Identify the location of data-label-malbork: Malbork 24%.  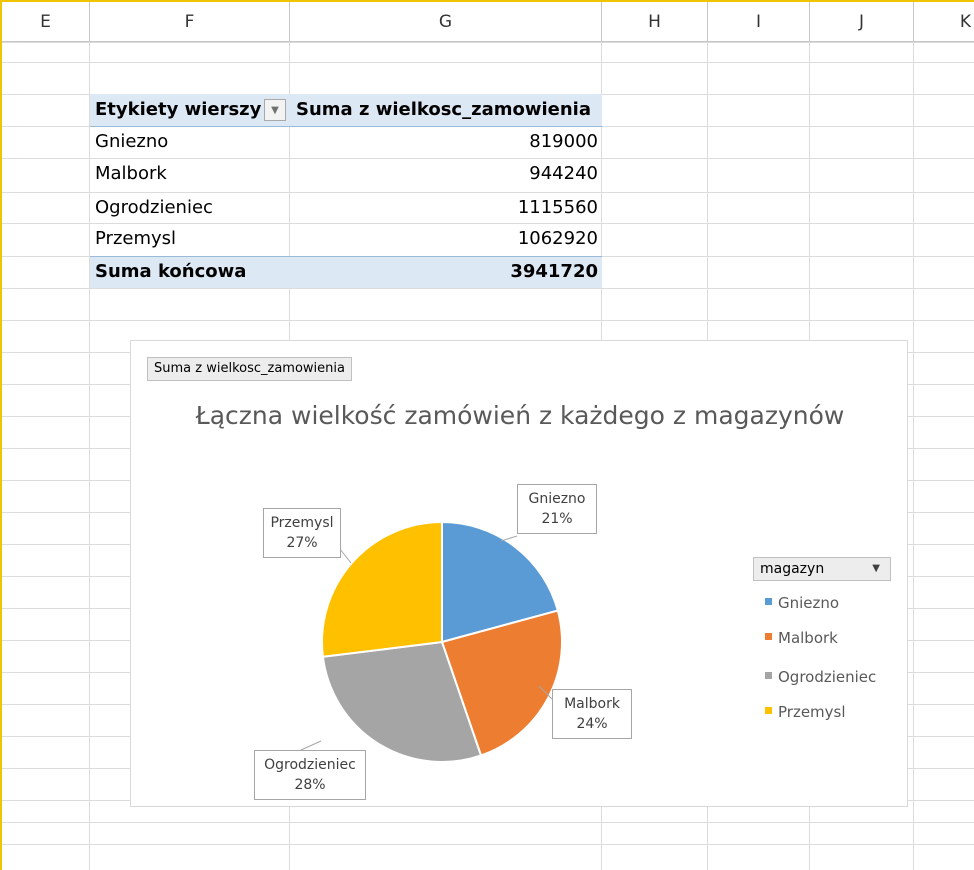
(592, 714).